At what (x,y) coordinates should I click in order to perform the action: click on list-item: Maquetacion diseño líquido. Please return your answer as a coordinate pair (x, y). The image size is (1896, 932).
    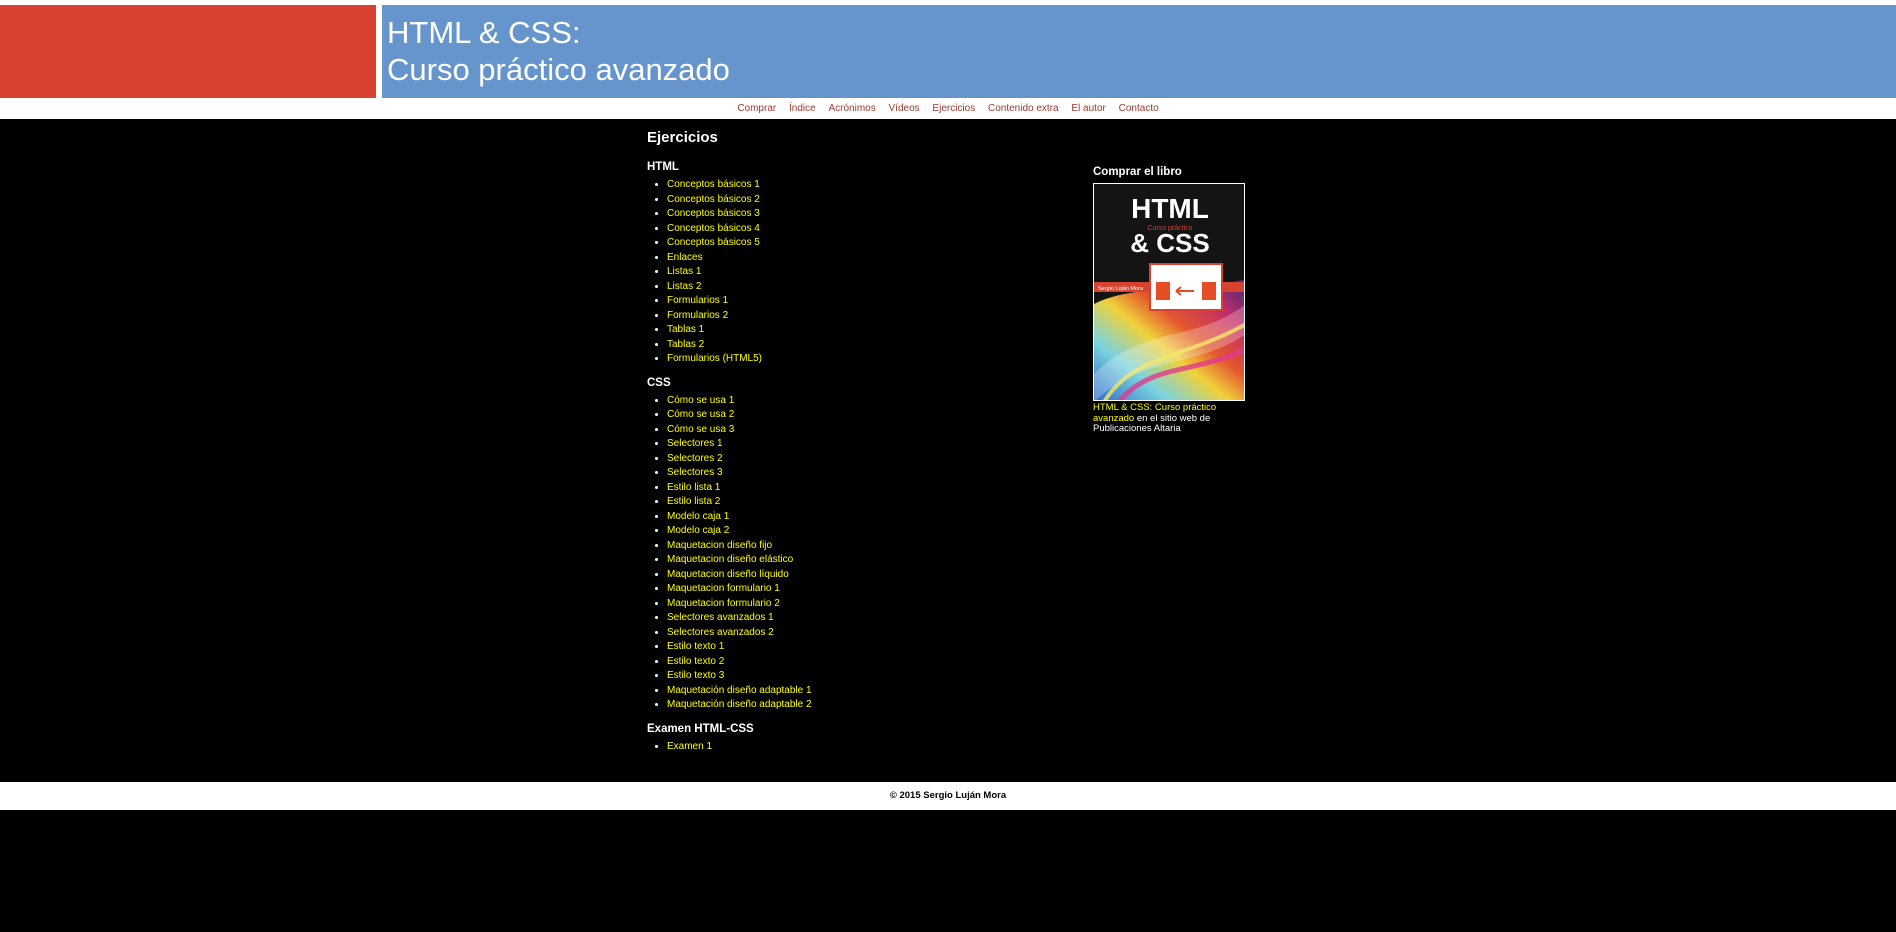
    Looking at the image, I should click on (867, 575).